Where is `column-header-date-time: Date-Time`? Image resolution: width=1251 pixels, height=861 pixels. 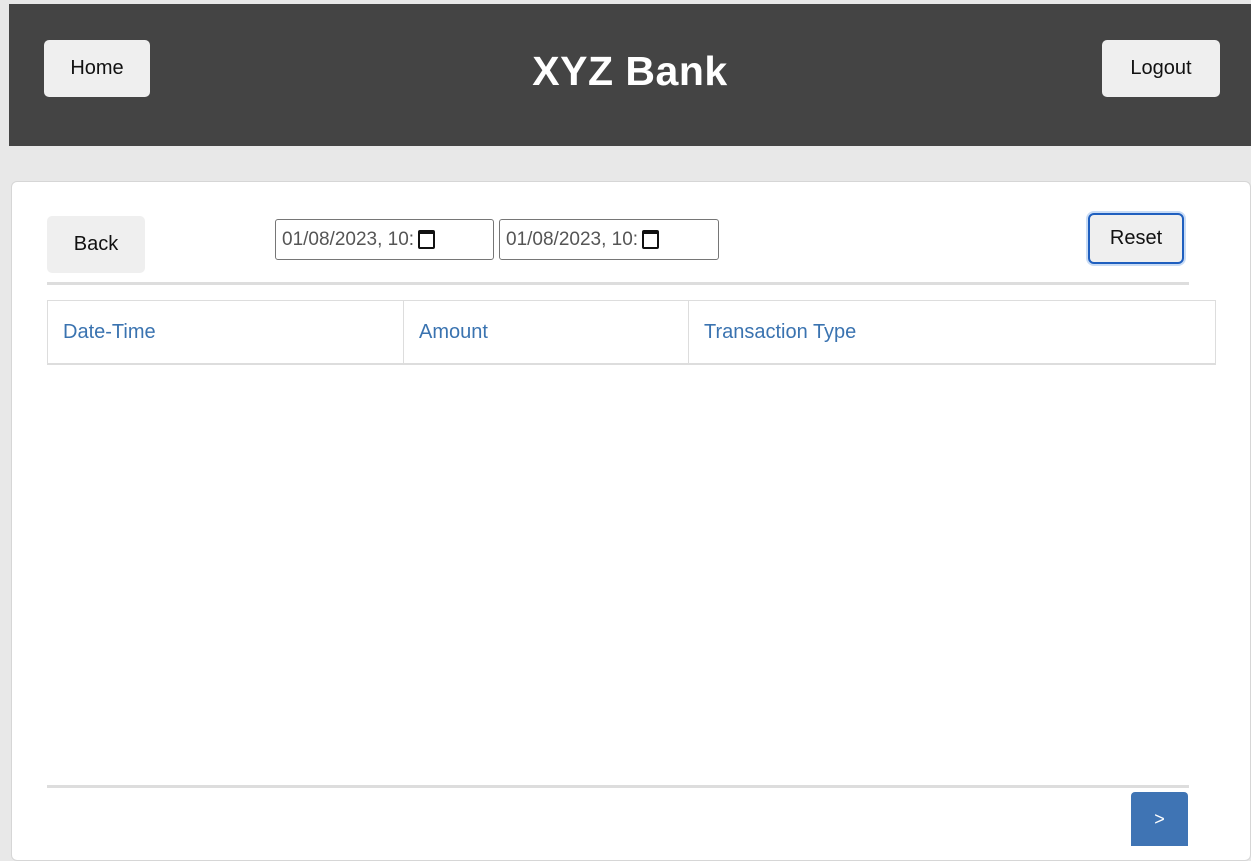 column-header-date-time: Date-Time is located at coordinates (226, 332).